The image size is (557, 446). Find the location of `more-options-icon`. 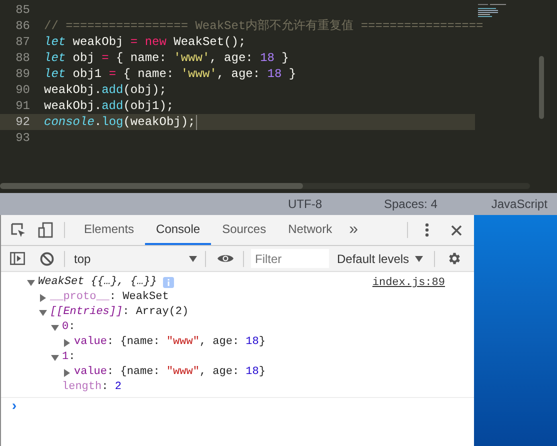

more-options-icon is located at coordinates (427, 230).